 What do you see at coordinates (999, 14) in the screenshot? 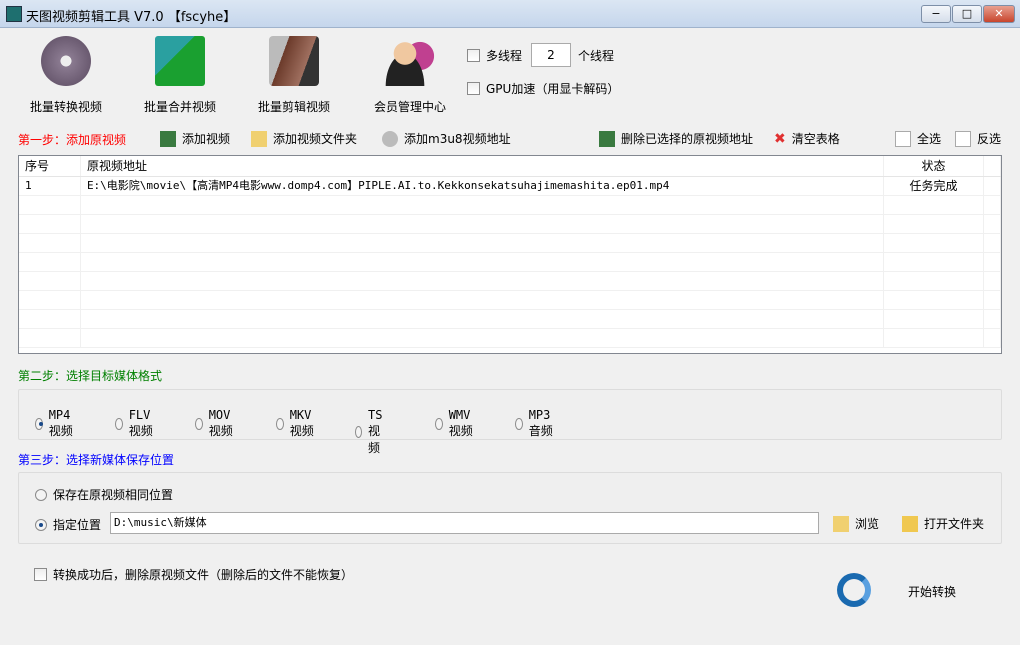
I see `close-button: ✕` at bounding box center [999, 14].